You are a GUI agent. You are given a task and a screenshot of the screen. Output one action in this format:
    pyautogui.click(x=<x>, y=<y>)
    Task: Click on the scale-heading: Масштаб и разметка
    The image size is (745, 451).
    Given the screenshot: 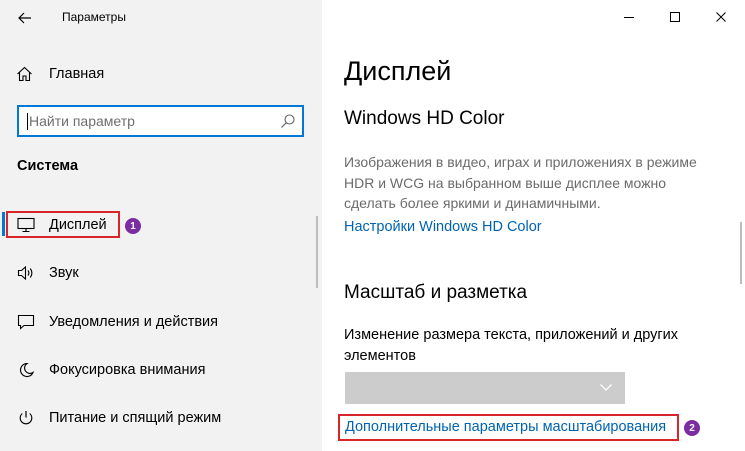 What is the action you would take?
    pyautogui.click(x=436, y=292)
    